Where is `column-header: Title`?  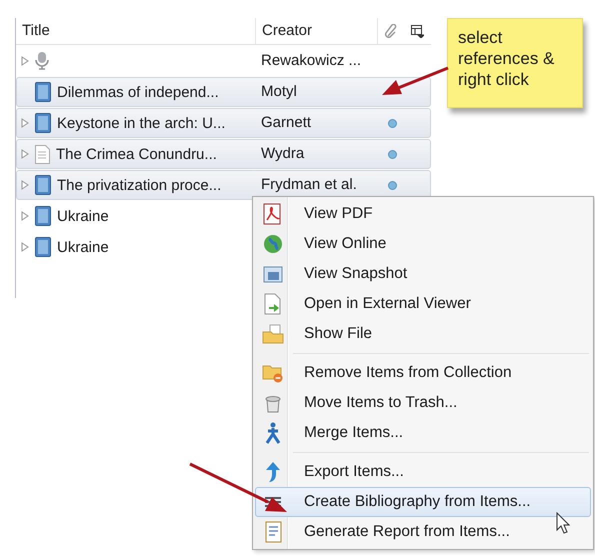 column-header: Title is located at coordinates (136, 31).